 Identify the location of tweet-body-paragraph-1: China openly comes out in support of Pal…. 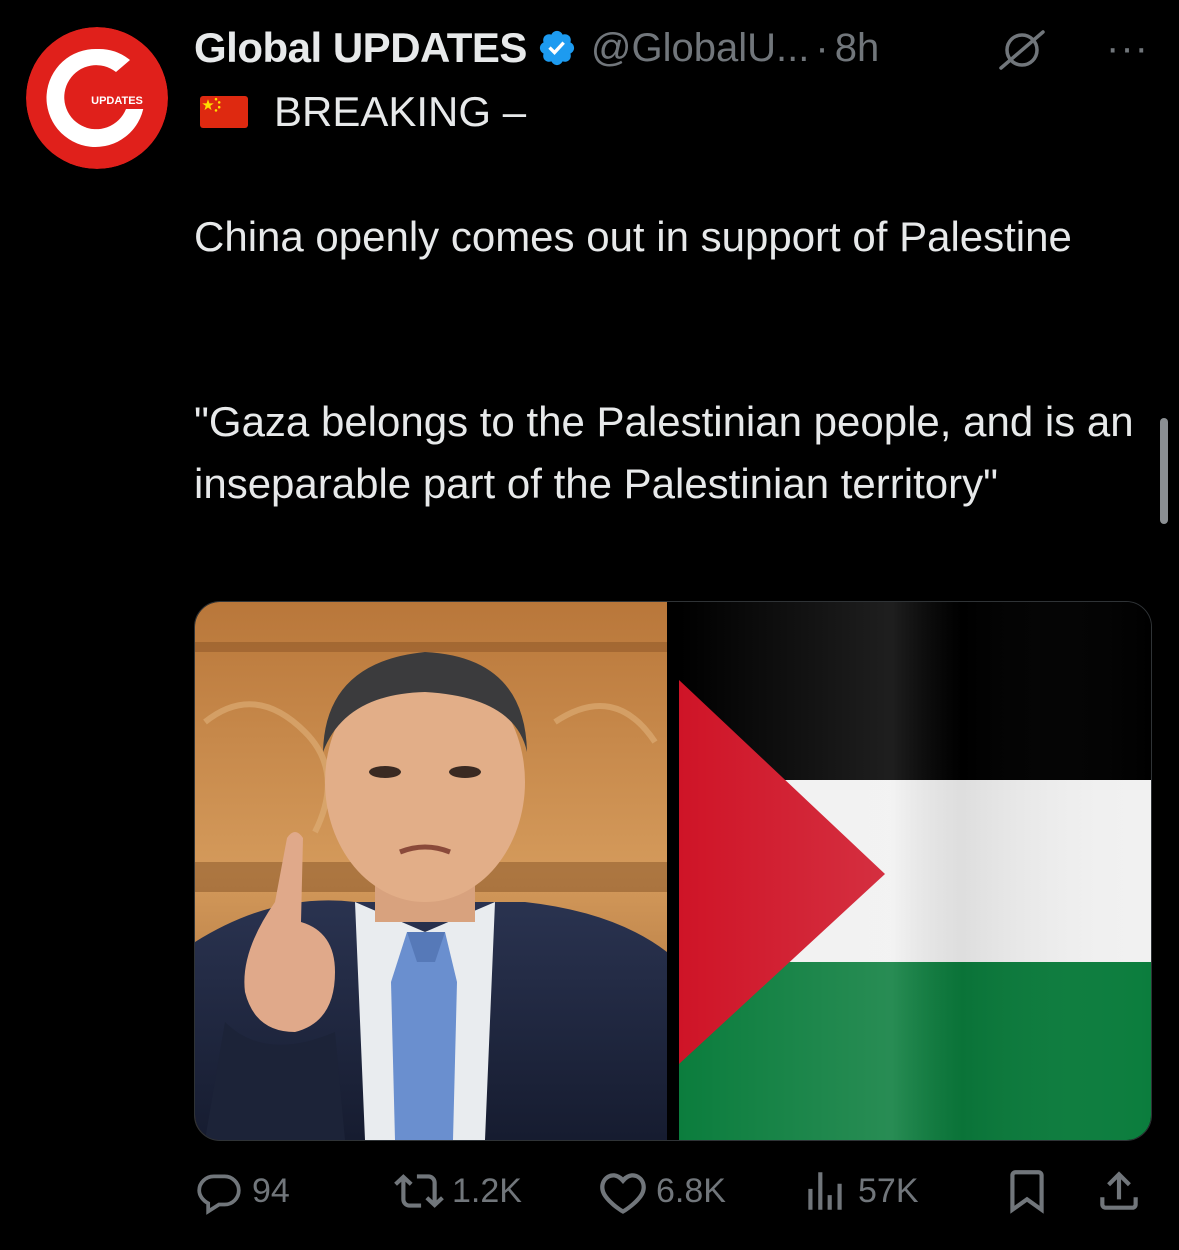
(633, 236).